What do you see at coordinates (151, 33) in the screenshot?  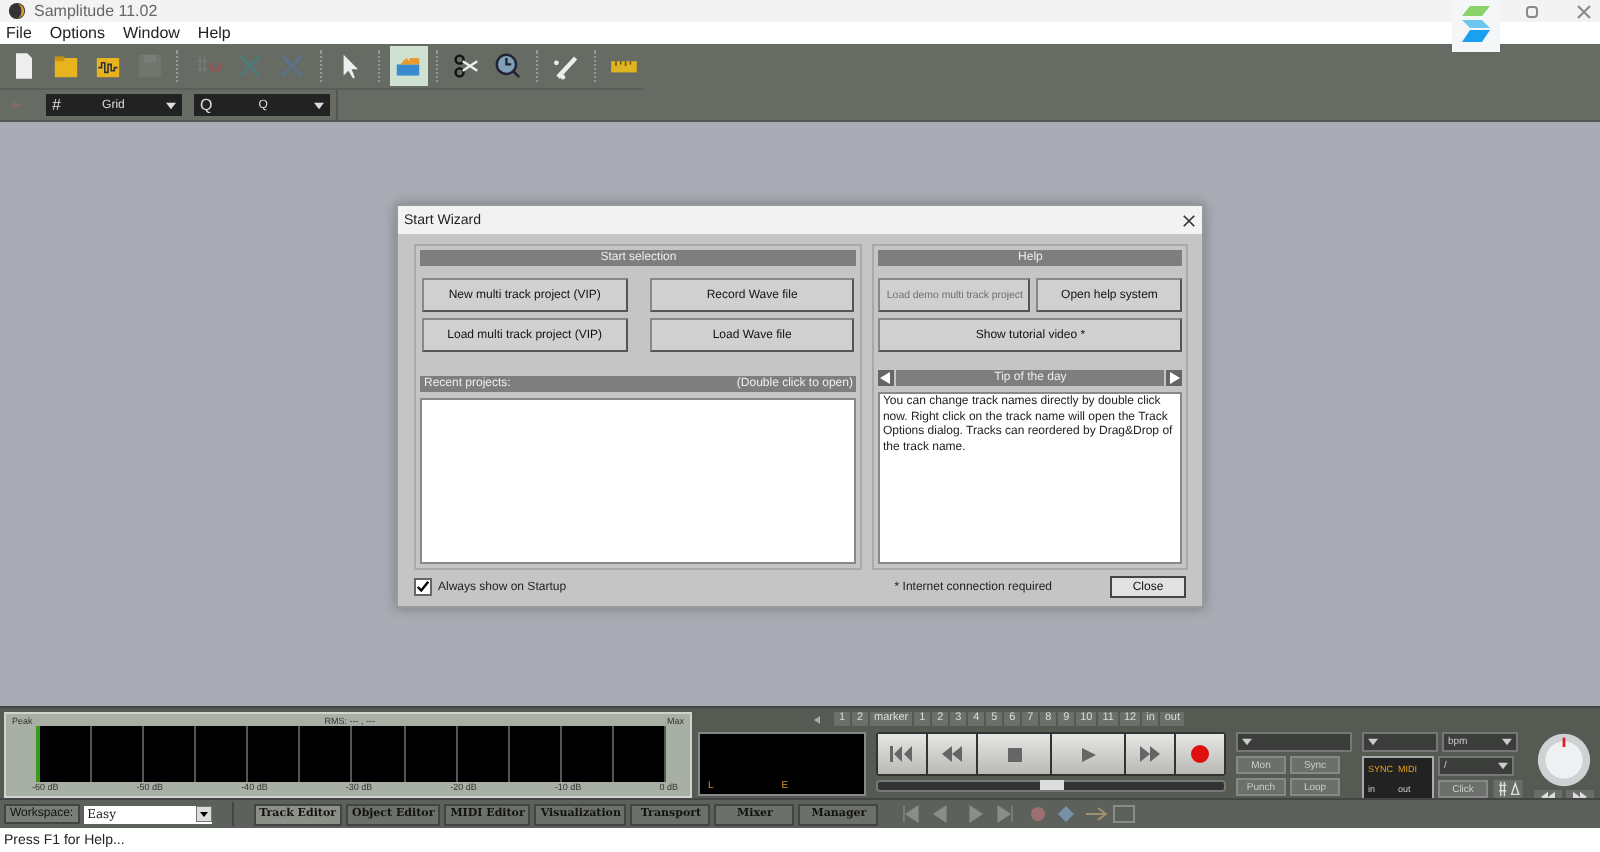 I see `menu-item: Window` at bounding box center [151, 33].